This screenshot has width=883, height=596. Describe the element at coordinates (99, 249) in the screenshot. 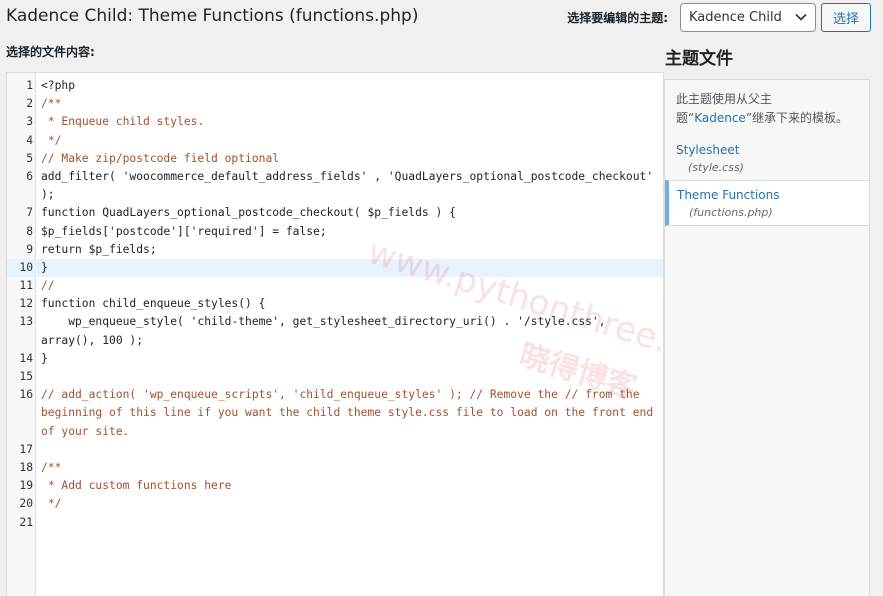

I see `line-code: return $p_fields;` at that location.